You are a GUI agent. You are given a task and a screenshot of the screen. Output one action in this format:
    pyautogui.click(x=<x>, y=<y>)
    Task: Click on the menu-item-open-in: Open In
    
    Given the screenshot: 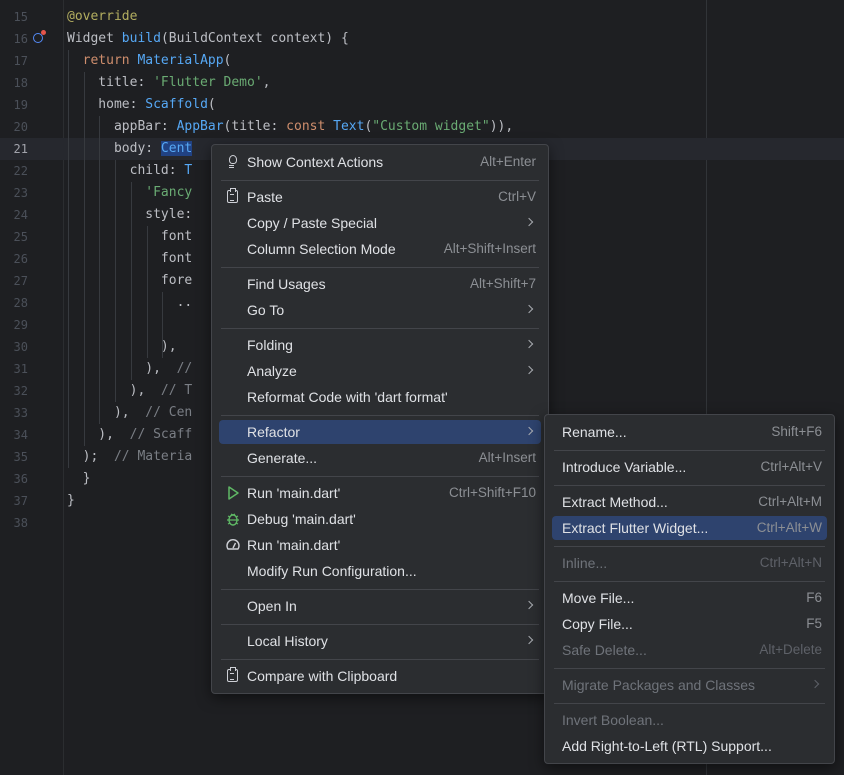 What is the action you would take?
    pyautogui.click(x=380, y=606)
    